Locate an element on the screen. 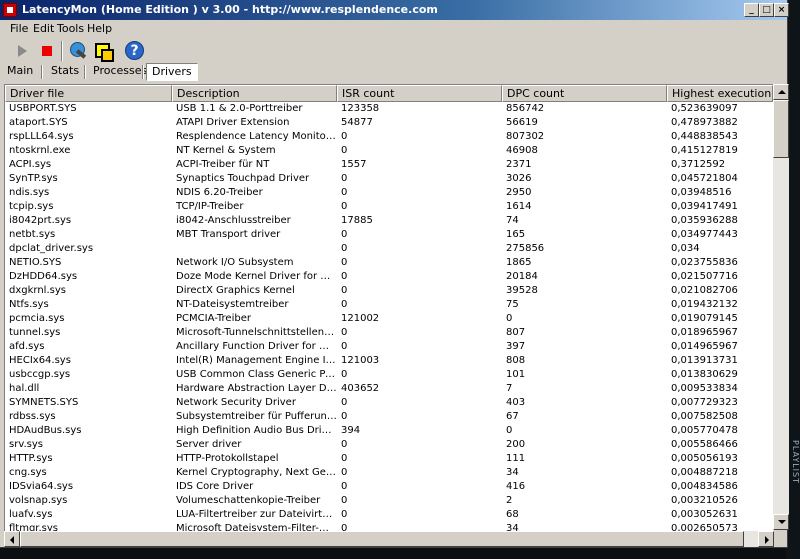 This screenshot has height=559, width=800. cell-driver-file: HECIx64.sys is located at coordinates (40, 360).